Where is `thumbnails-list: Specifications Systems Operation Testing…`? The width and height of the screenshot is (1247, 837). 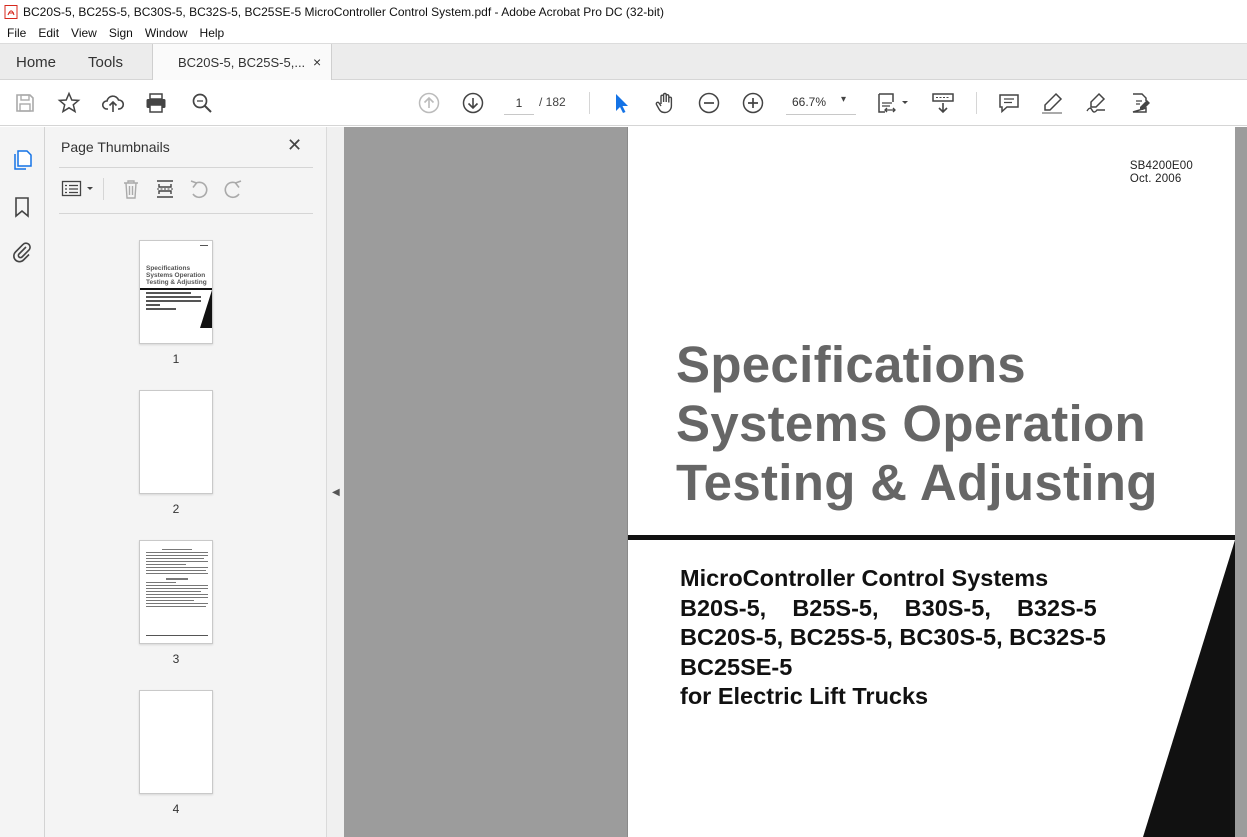
thumbnails-list: Specifications Systems Operation Testing… is located at coordinates (181, 530).